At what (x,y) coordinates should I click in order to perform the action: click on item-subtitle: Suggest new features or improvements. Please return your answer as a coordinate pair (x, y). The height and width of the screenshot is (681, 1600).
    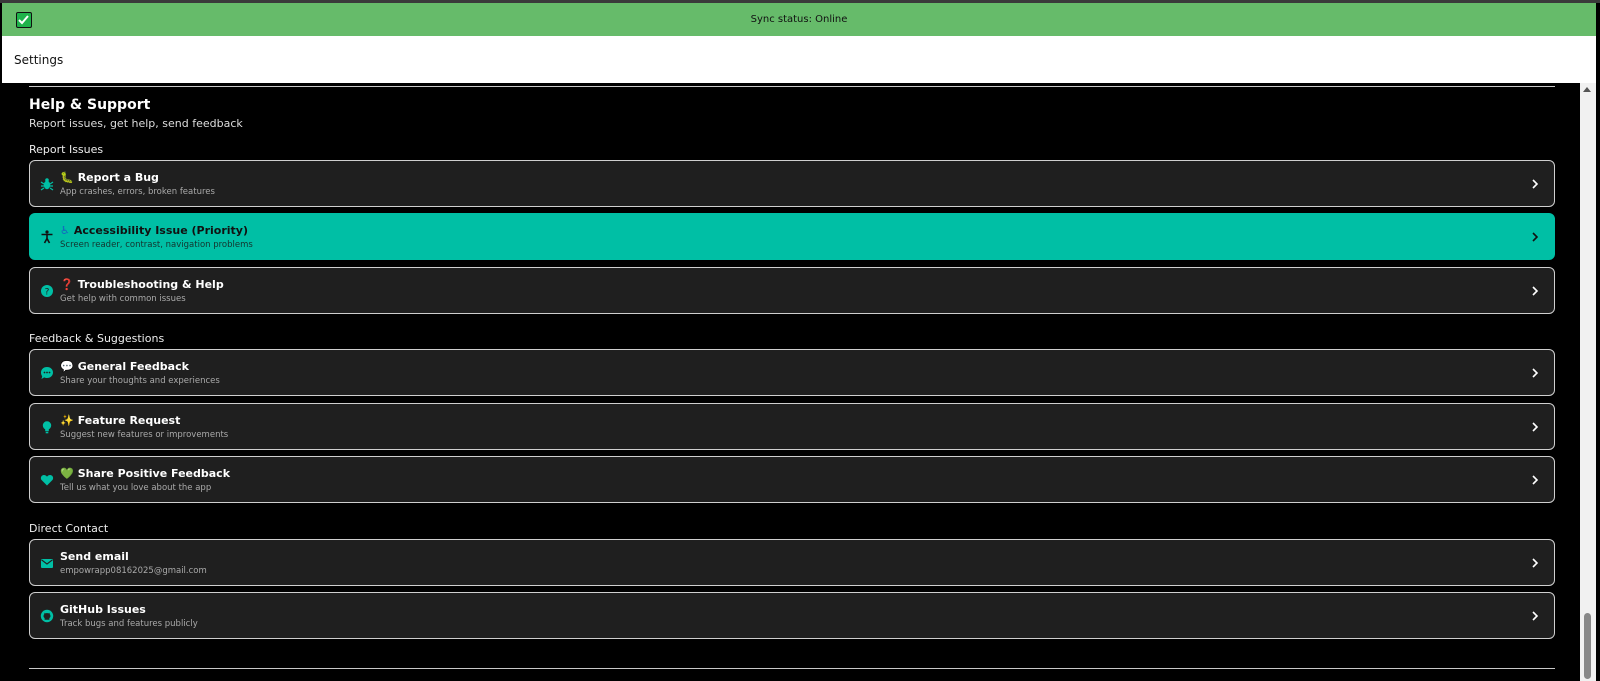
    Looking at the image, I should click on (144, 434).